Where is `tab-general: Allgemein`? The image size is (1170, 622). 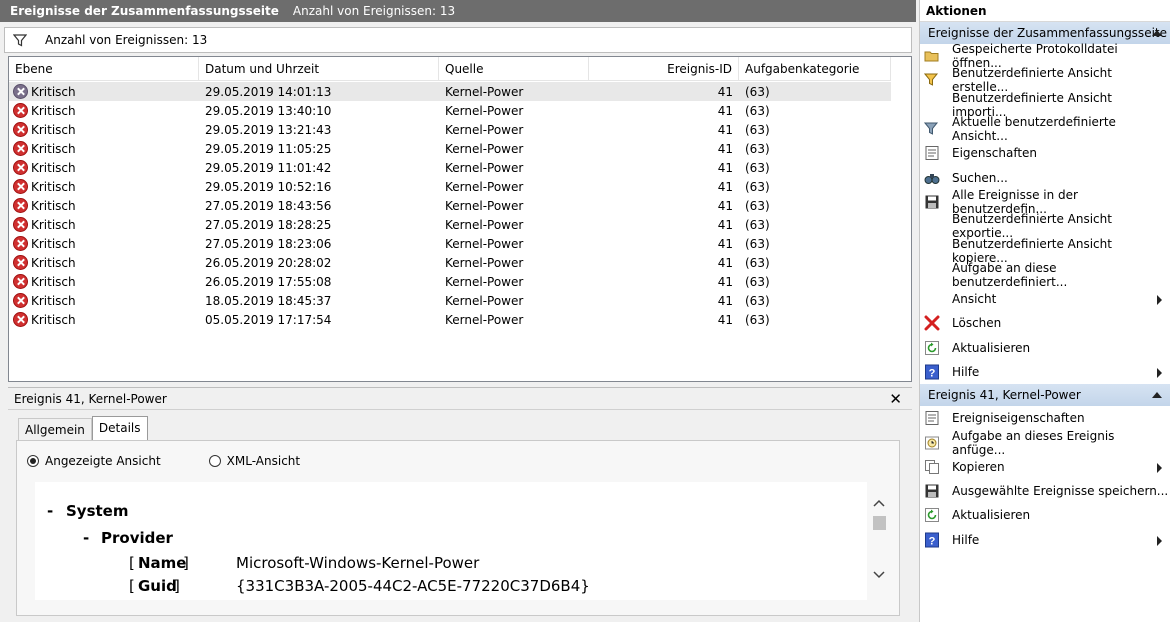
tab-general: Allgemein is located at coordinates (55, 429).